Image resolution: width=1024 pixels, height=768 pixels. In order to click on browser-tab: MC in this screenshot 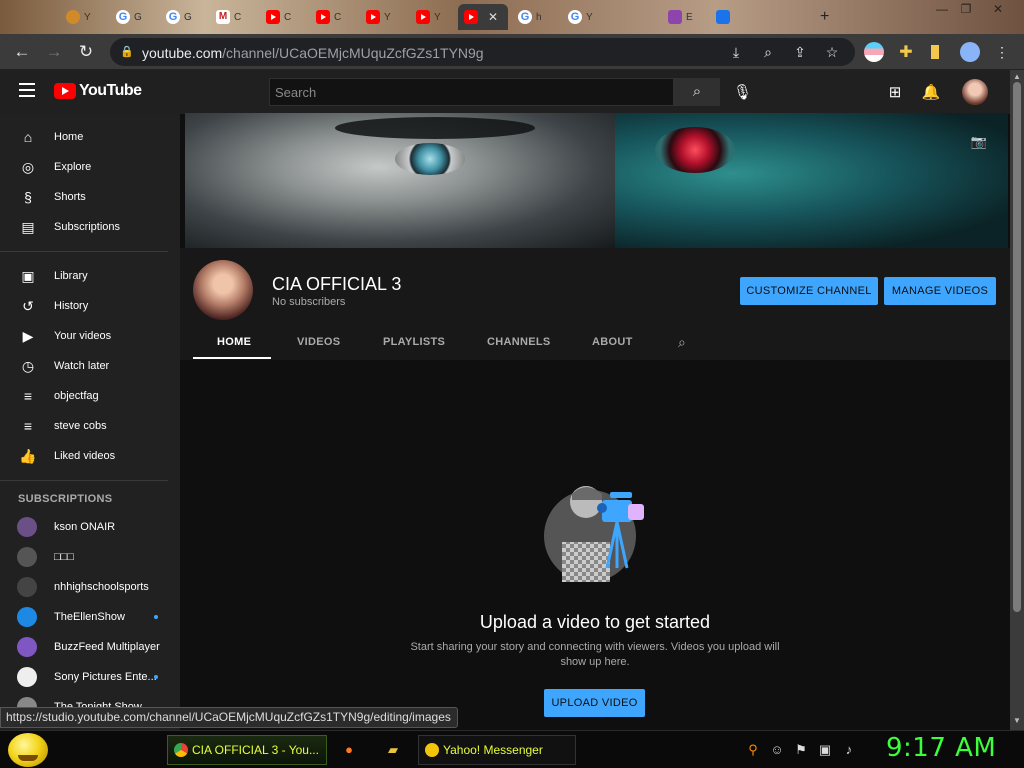, I will do `click(235, 17)`.